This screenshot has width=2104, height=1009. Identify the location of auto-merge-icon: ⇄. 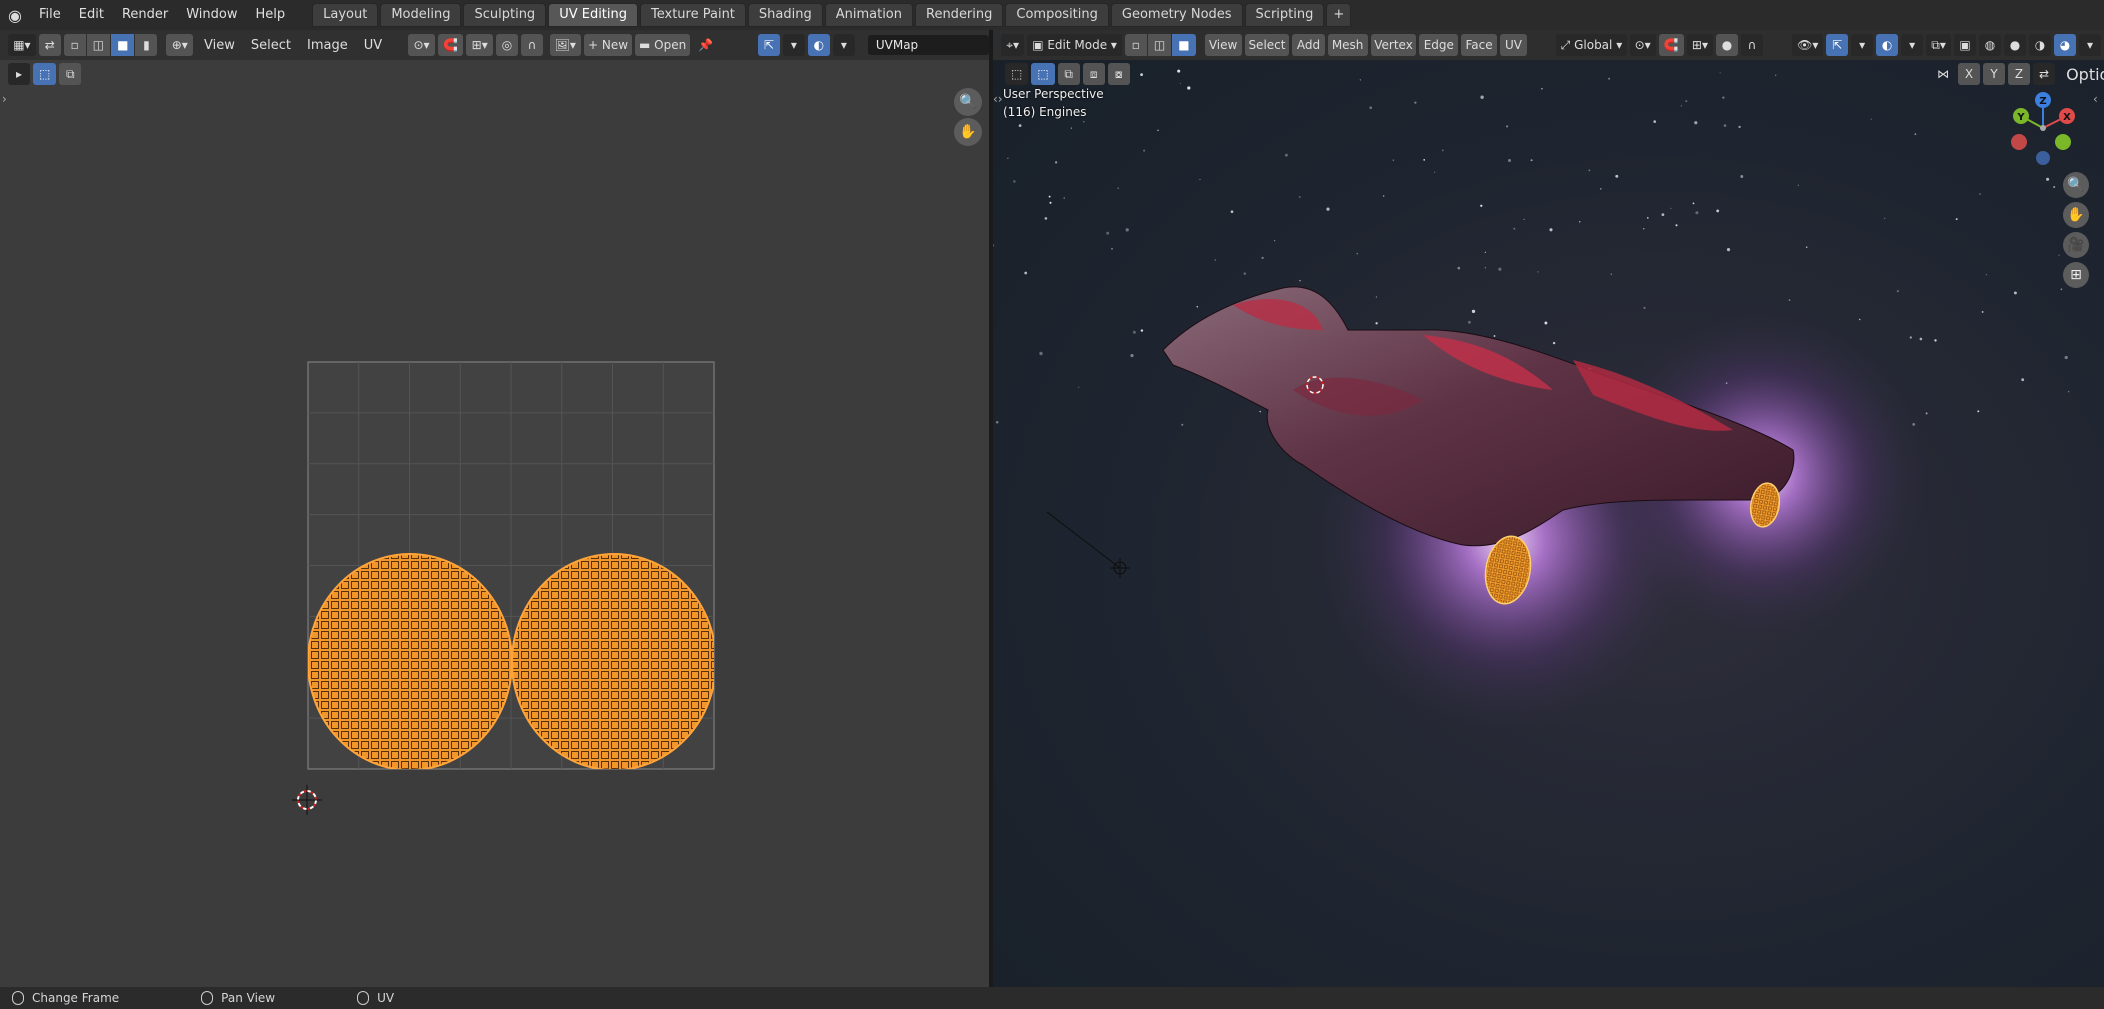
(2044, 74).